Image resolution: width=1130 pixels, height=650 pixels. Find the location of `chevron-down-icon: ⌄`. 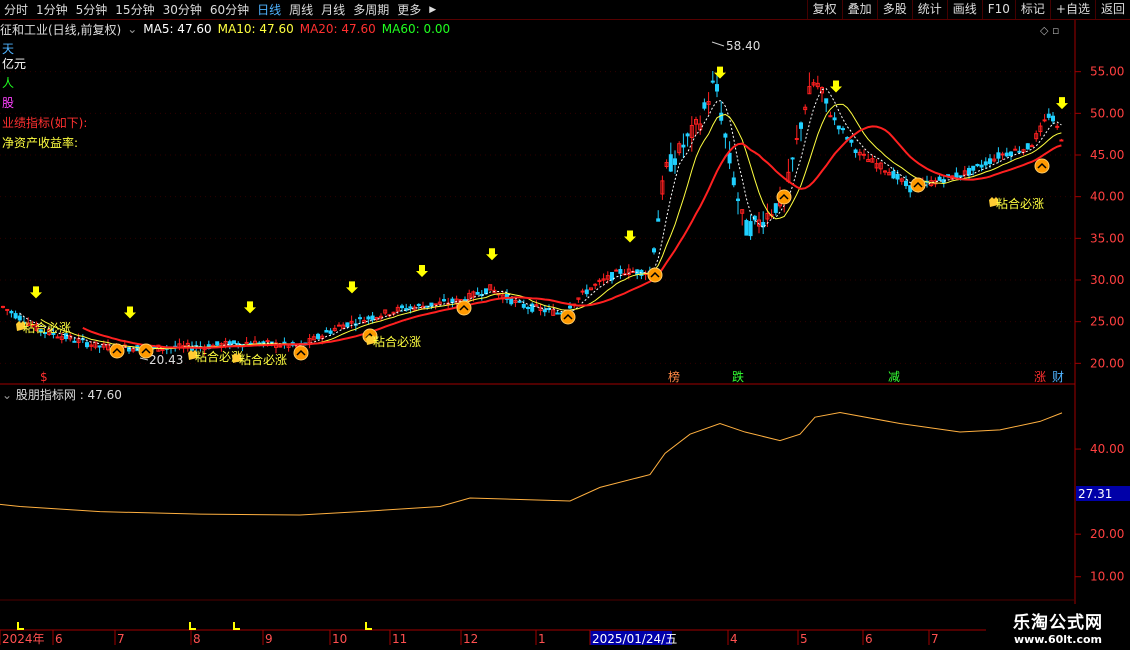

chevron-down-icon: ⌄ is located at coordinates (132, 29).